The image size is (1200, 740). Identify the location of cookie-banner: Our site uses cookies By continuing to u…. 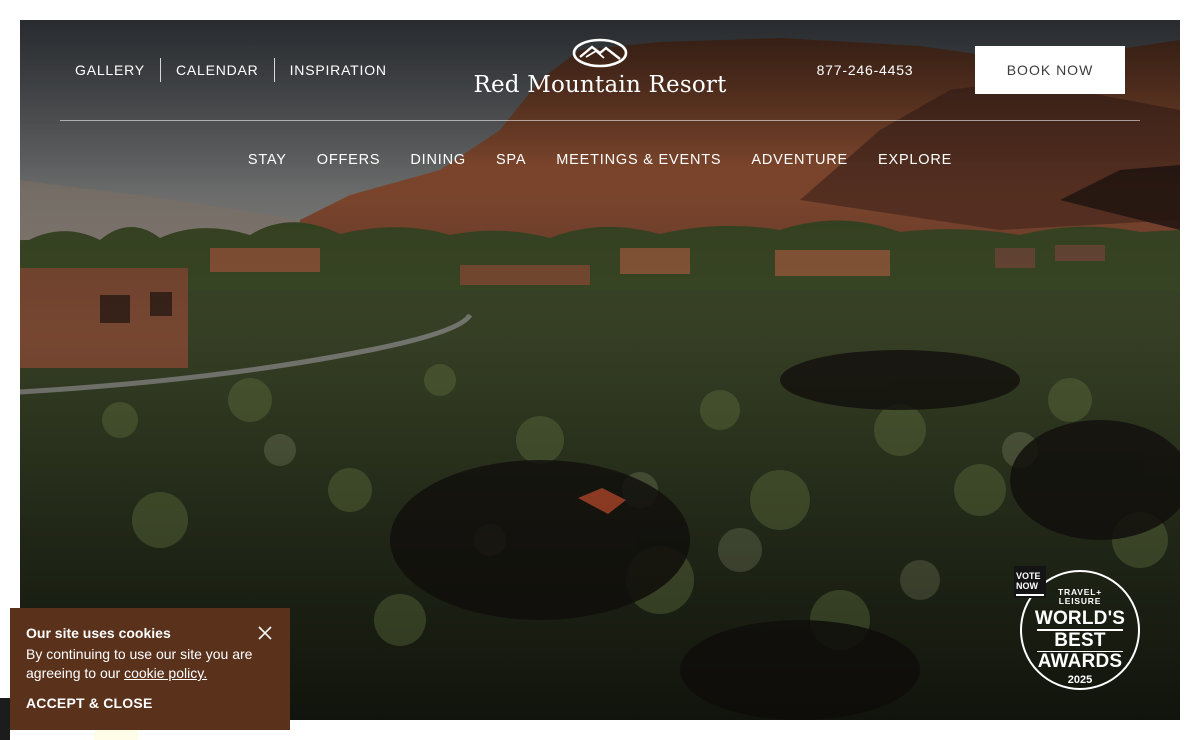
(150, 669).